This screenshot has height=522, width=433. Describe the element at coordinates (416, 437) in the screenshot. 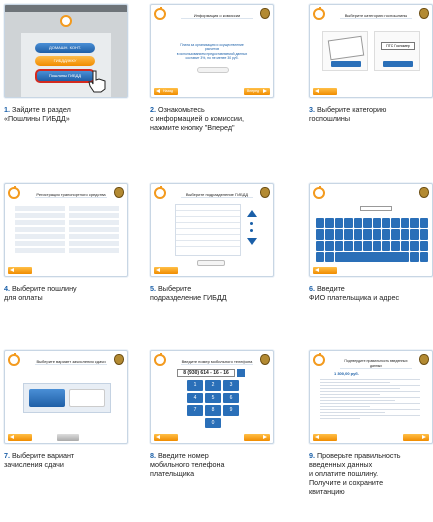

I see `pay-button` at that location.